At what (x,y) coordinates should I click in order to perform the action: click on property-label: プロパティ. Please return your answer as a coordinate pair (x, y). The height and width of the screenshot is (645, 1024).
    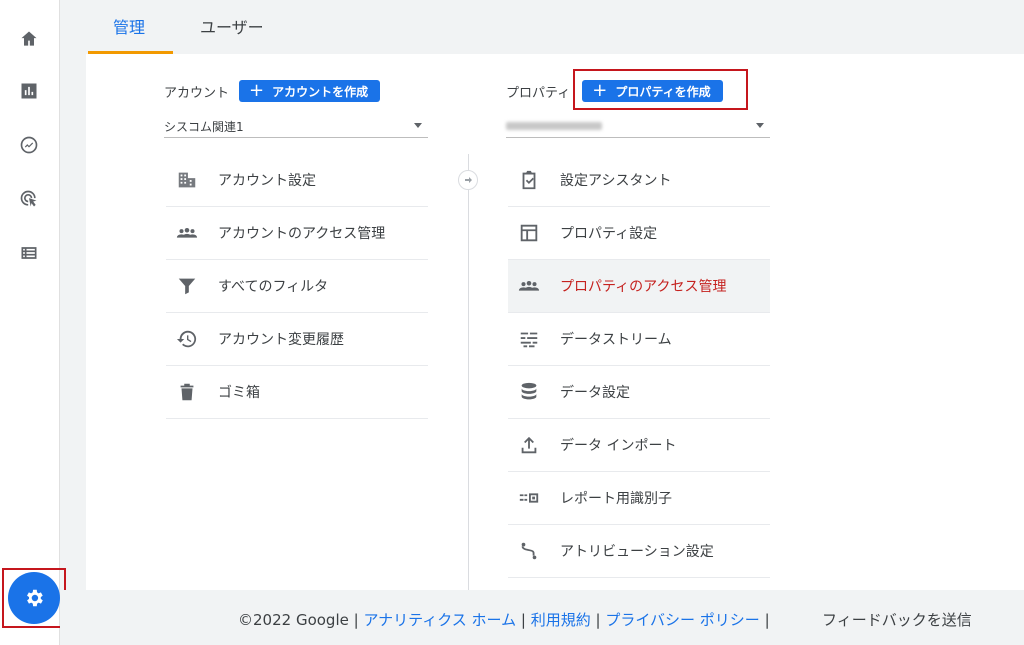
    Looking at the image, I should click on (538, 93).